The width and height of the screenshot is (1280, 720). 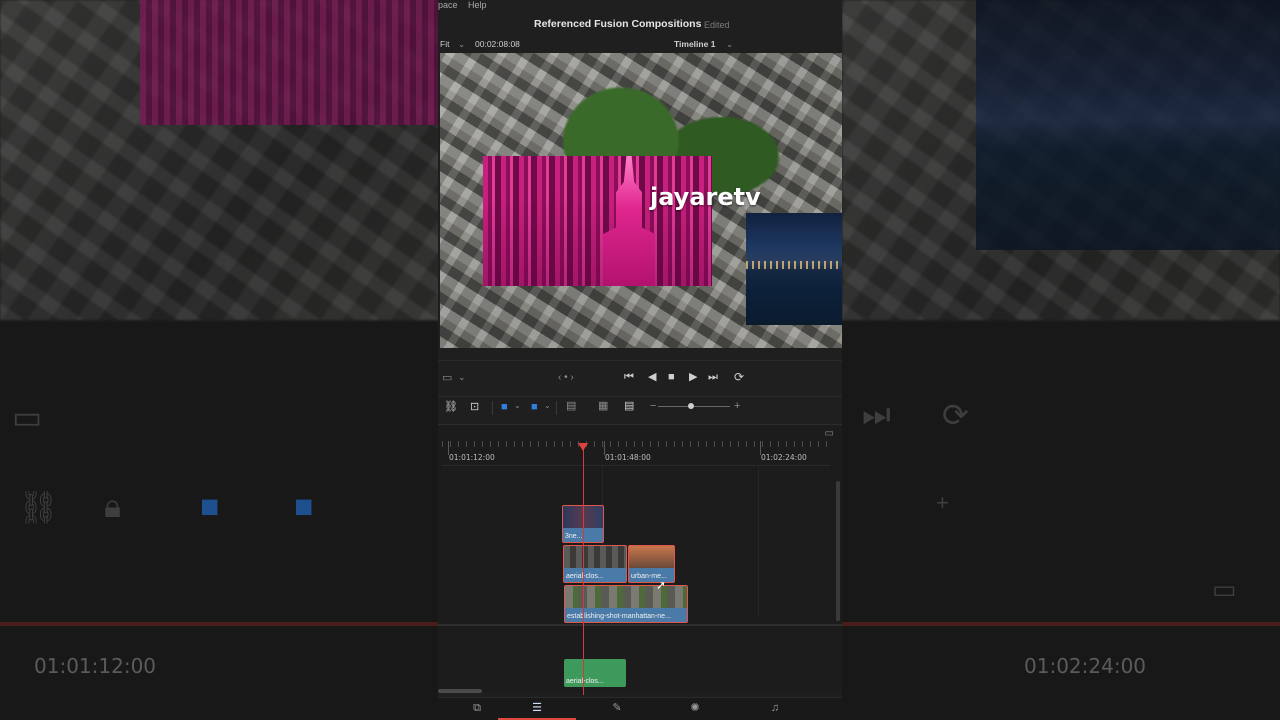 What do you see at coordinates (534, 407) in the screenshot?
I see `marker-icon: ■` at bounding box center [534, 407].